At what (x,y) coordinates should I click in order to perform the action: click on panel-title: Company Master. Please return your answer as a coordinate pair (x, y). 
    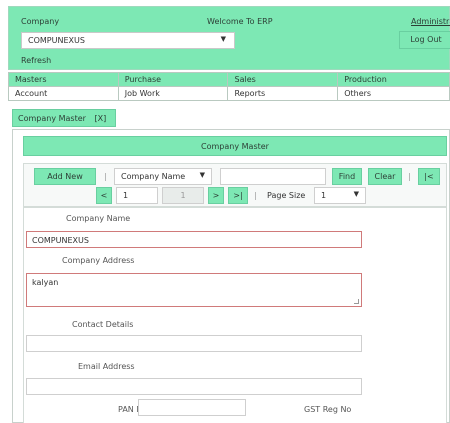
    Looking at the image, I should click on (235, 146).